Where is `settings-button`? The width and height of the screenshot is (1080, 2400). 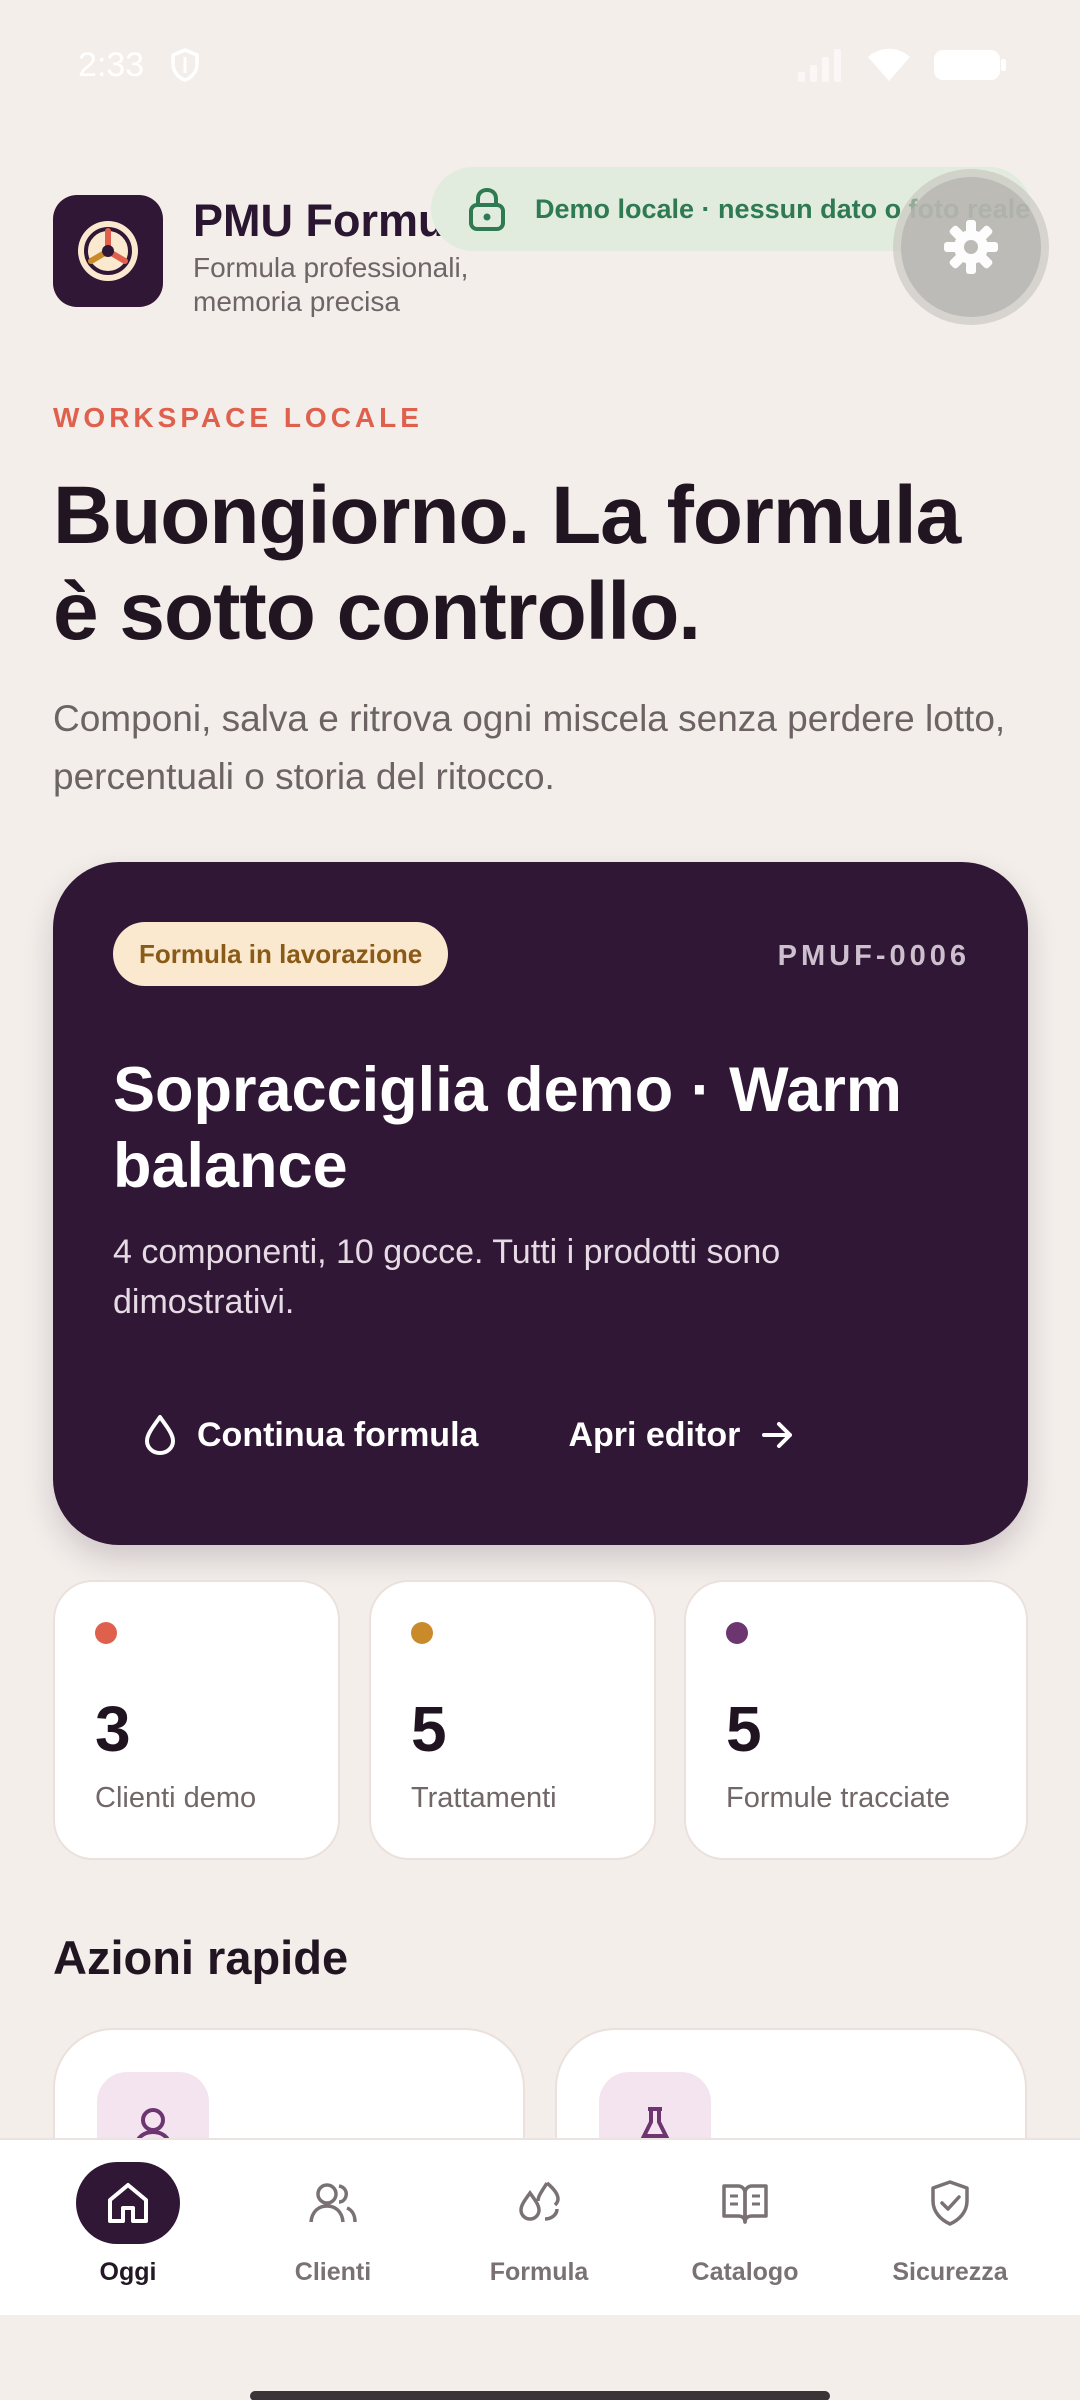 settings-button is located at coordinates (971, 247).